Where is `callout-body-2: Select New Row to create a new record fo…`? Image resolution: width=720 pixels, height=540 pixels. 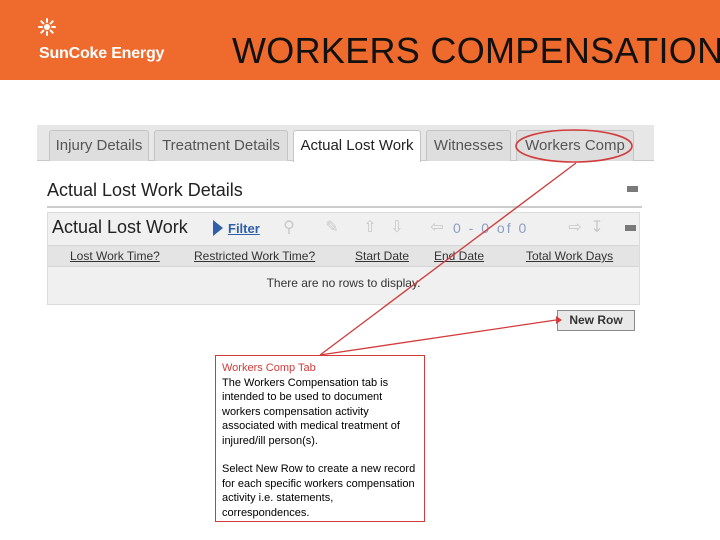
callout-body-2: Select New Row to create a new record fo… is located at coordinates (319, 491).